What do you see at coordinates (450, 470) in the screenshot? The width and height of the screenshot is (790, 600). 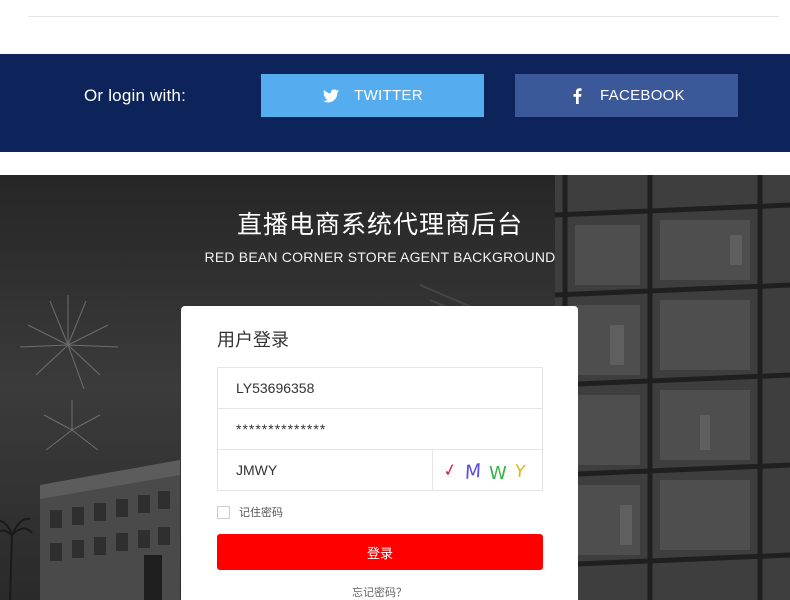 I see `captcha-char-1: ✓` at bounding box center [450, 470].